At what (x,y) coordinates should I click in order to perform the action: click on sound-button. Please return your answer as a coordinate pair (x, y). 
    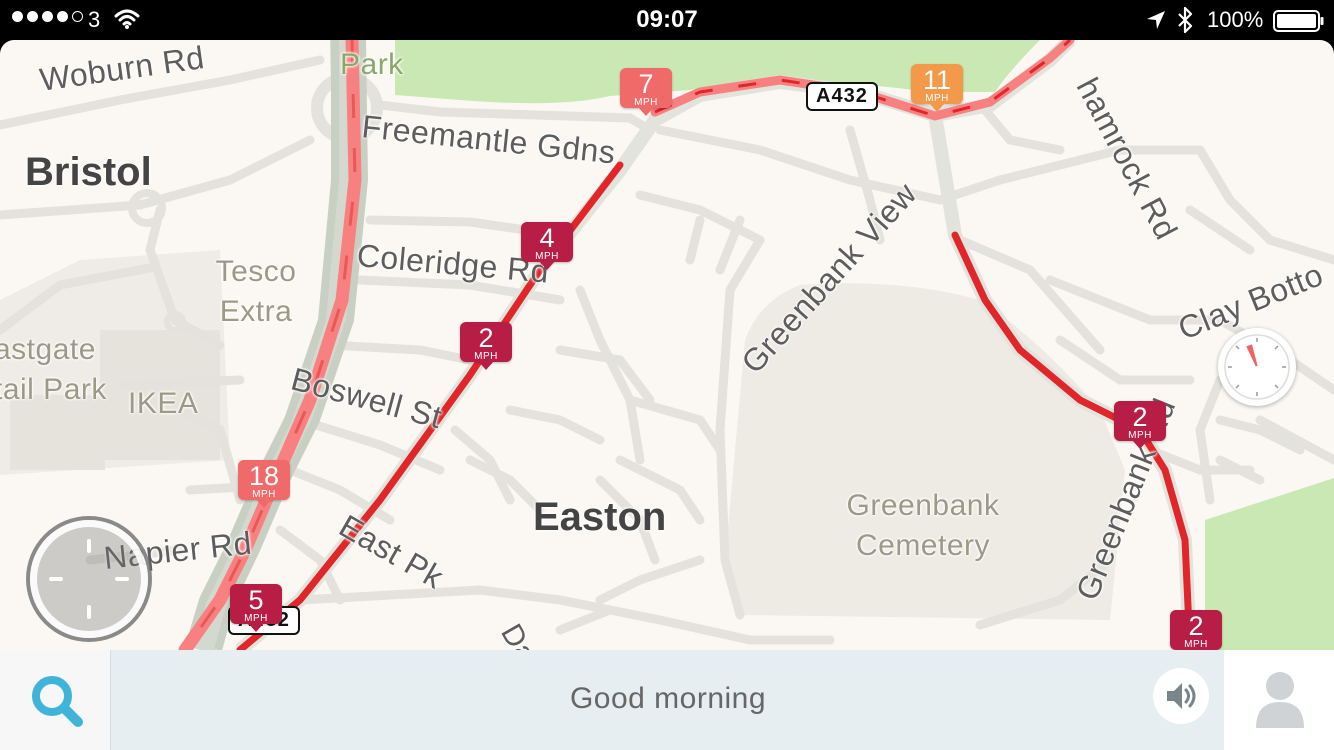
    Looking at the image, I should click on (1181, 696).